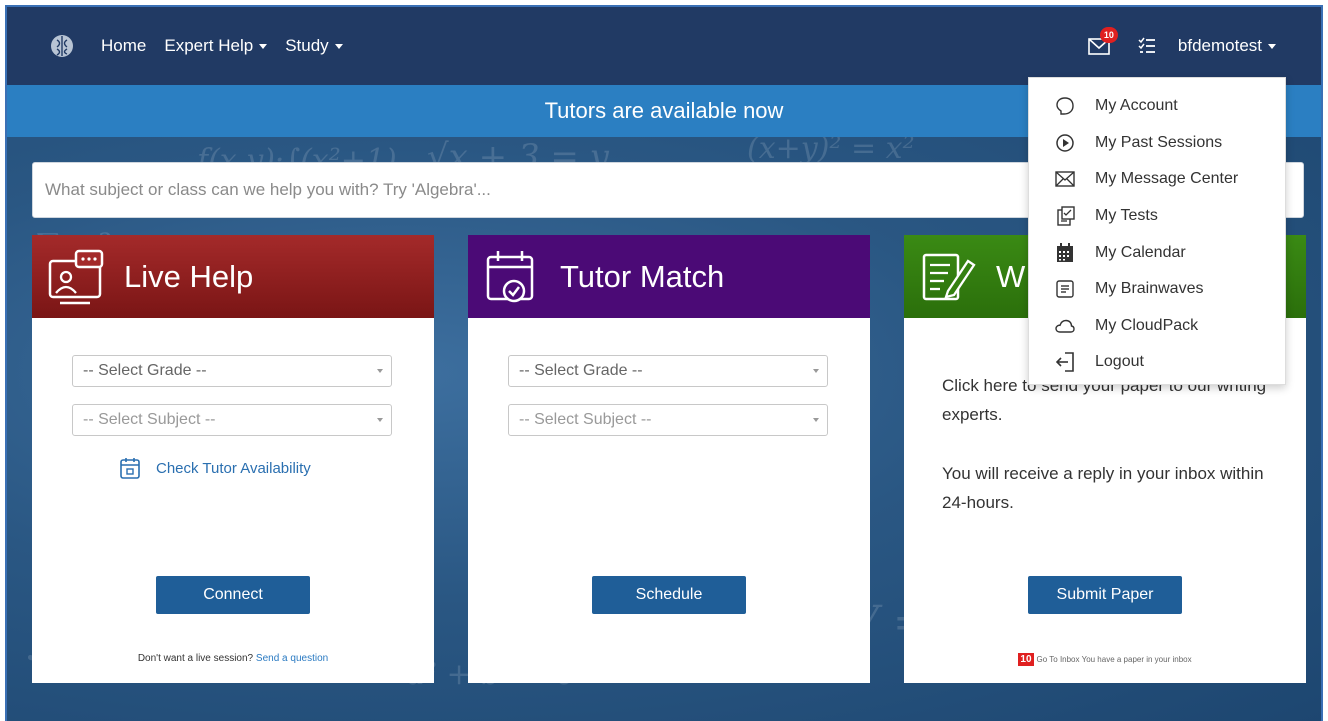 The image size is (1328, 721). Describe the element at coordinates (189, 276) in the screenshot. I see `live-help-title: Live Help` at that location.